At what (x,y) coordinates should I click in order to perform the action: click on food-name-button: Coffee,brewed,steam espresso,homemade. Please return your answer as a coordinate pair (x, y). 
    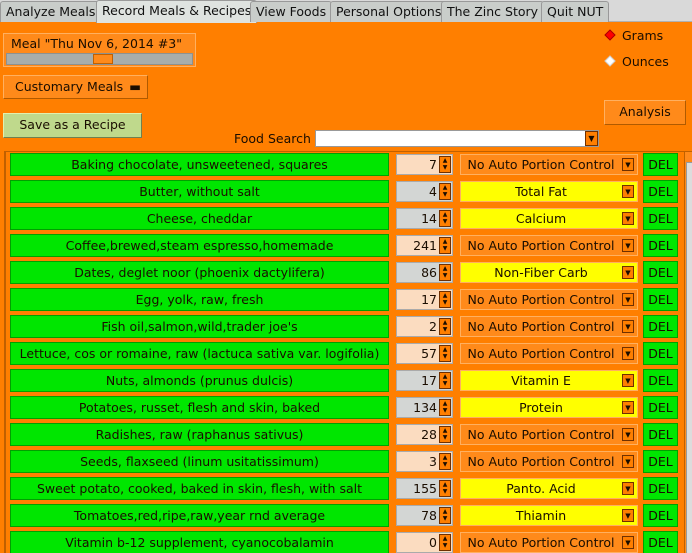
    Looking at the image, I should click on (199, 245).